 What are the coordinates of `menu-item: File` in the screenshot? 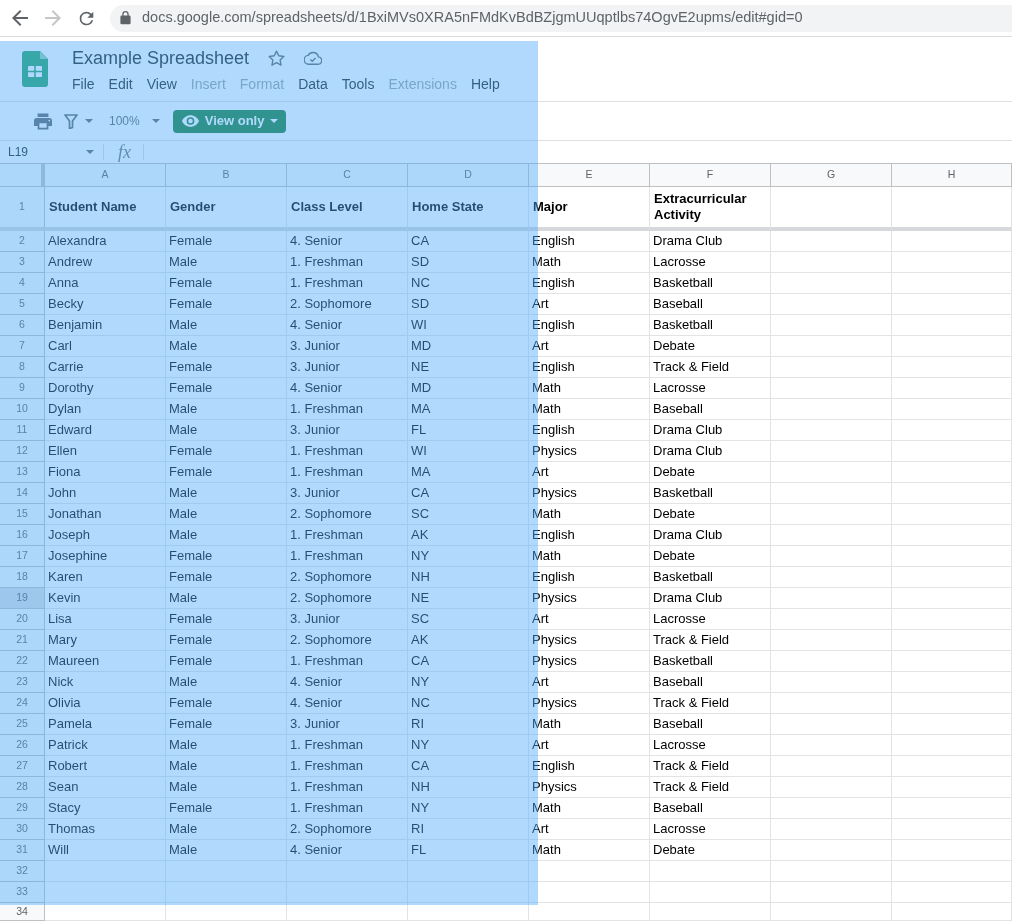 It's located at (83, 84).